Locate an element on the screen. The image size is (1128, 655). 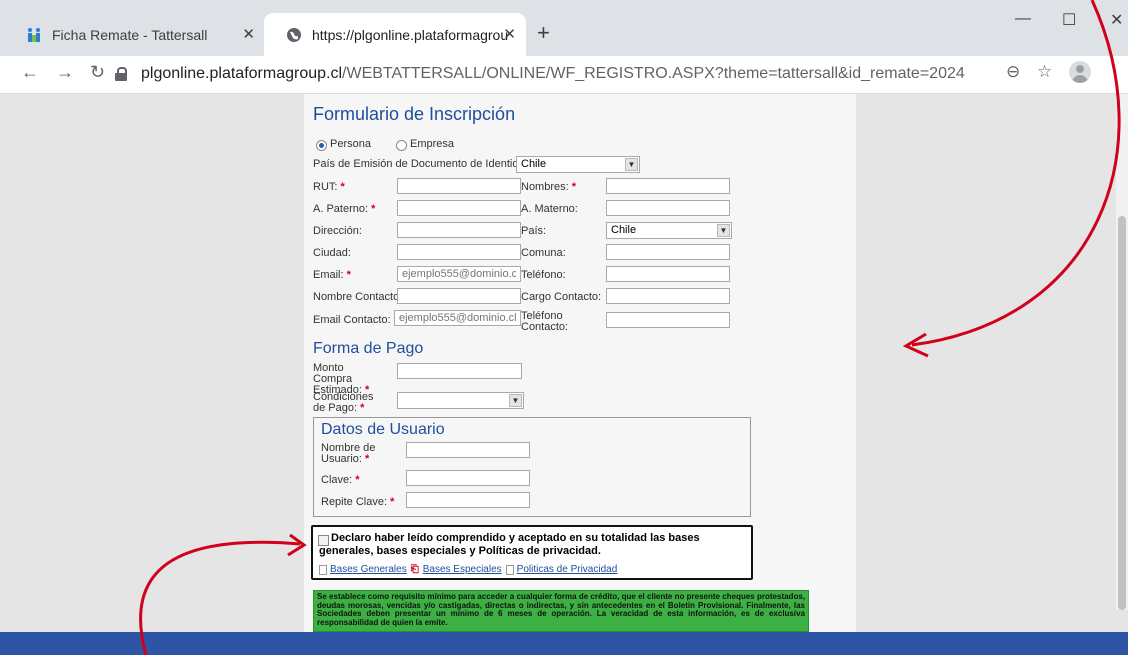
rut-label: RUT: * is located at coordinates (329, 187).